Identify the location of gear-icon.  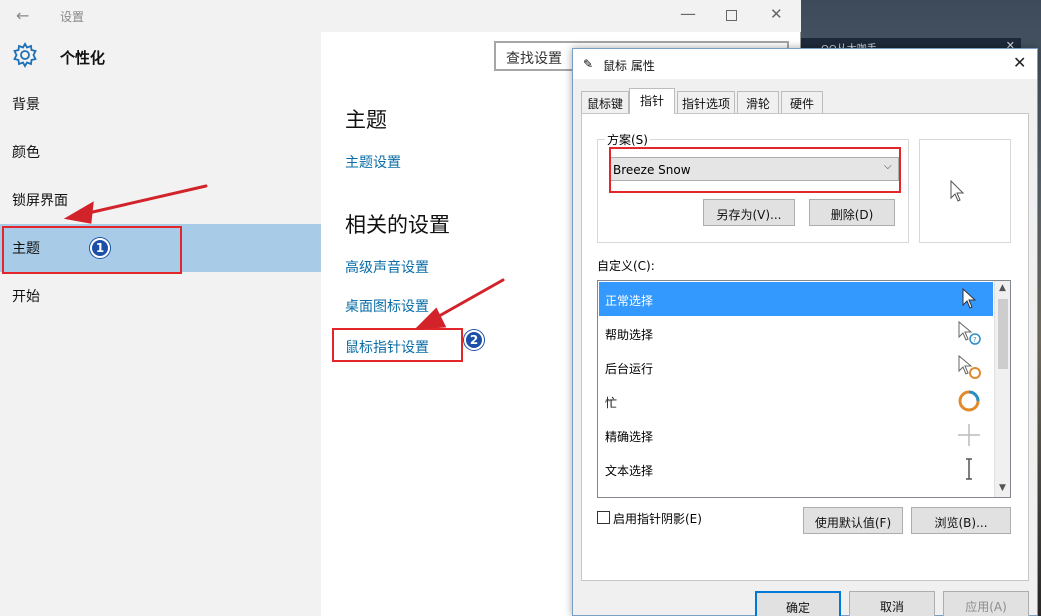
(25, 55).